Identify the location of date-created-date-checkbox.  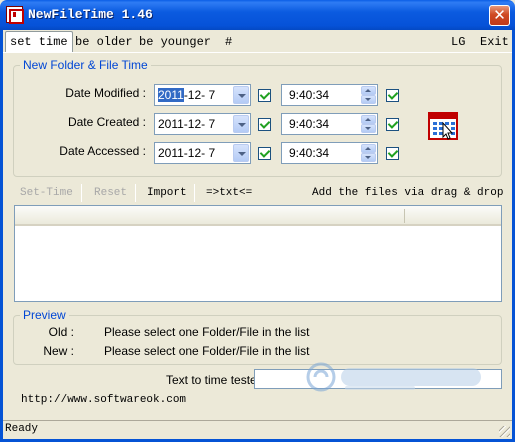
(264, 124).